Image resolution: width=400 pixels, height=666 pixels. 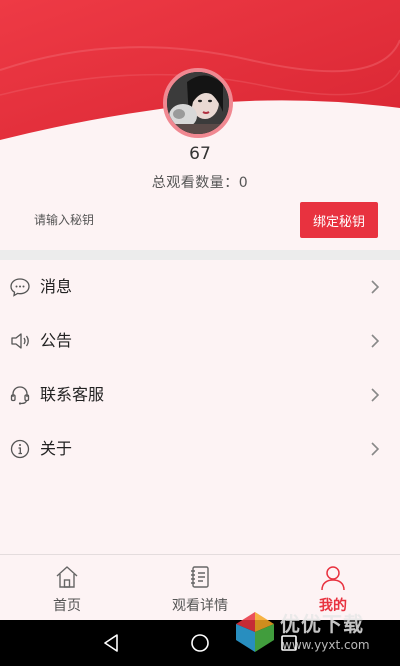 I want to click on tab-view-details: 观看详情, so click(x=200, y=588).